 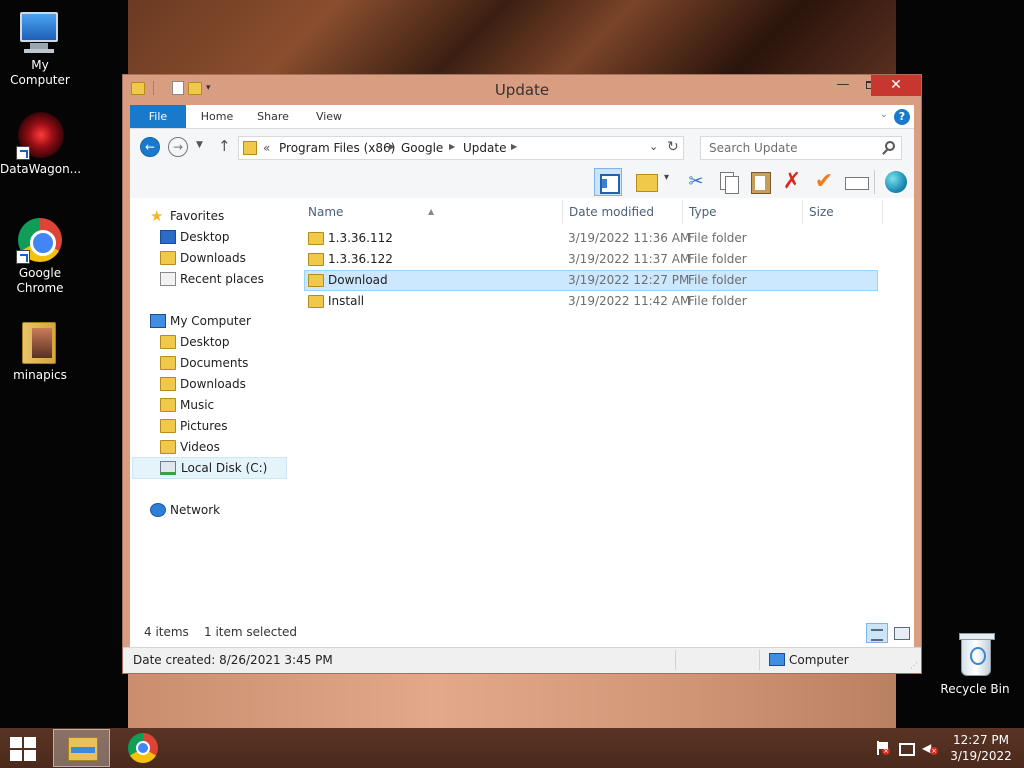 I want to click on breadcrumb-google: Google, so click(x=422, y=148).